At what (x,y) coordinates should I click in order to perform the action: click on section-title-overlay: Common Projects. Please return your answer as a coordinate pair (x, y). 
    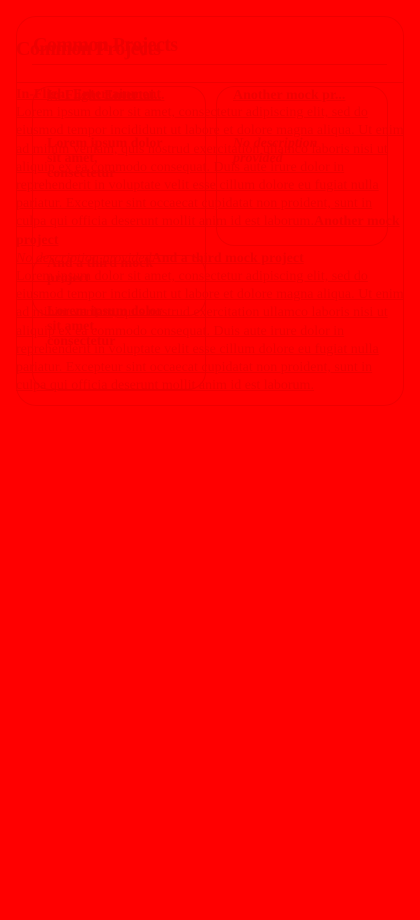
    Looking at the image, I should click on (105, 45).